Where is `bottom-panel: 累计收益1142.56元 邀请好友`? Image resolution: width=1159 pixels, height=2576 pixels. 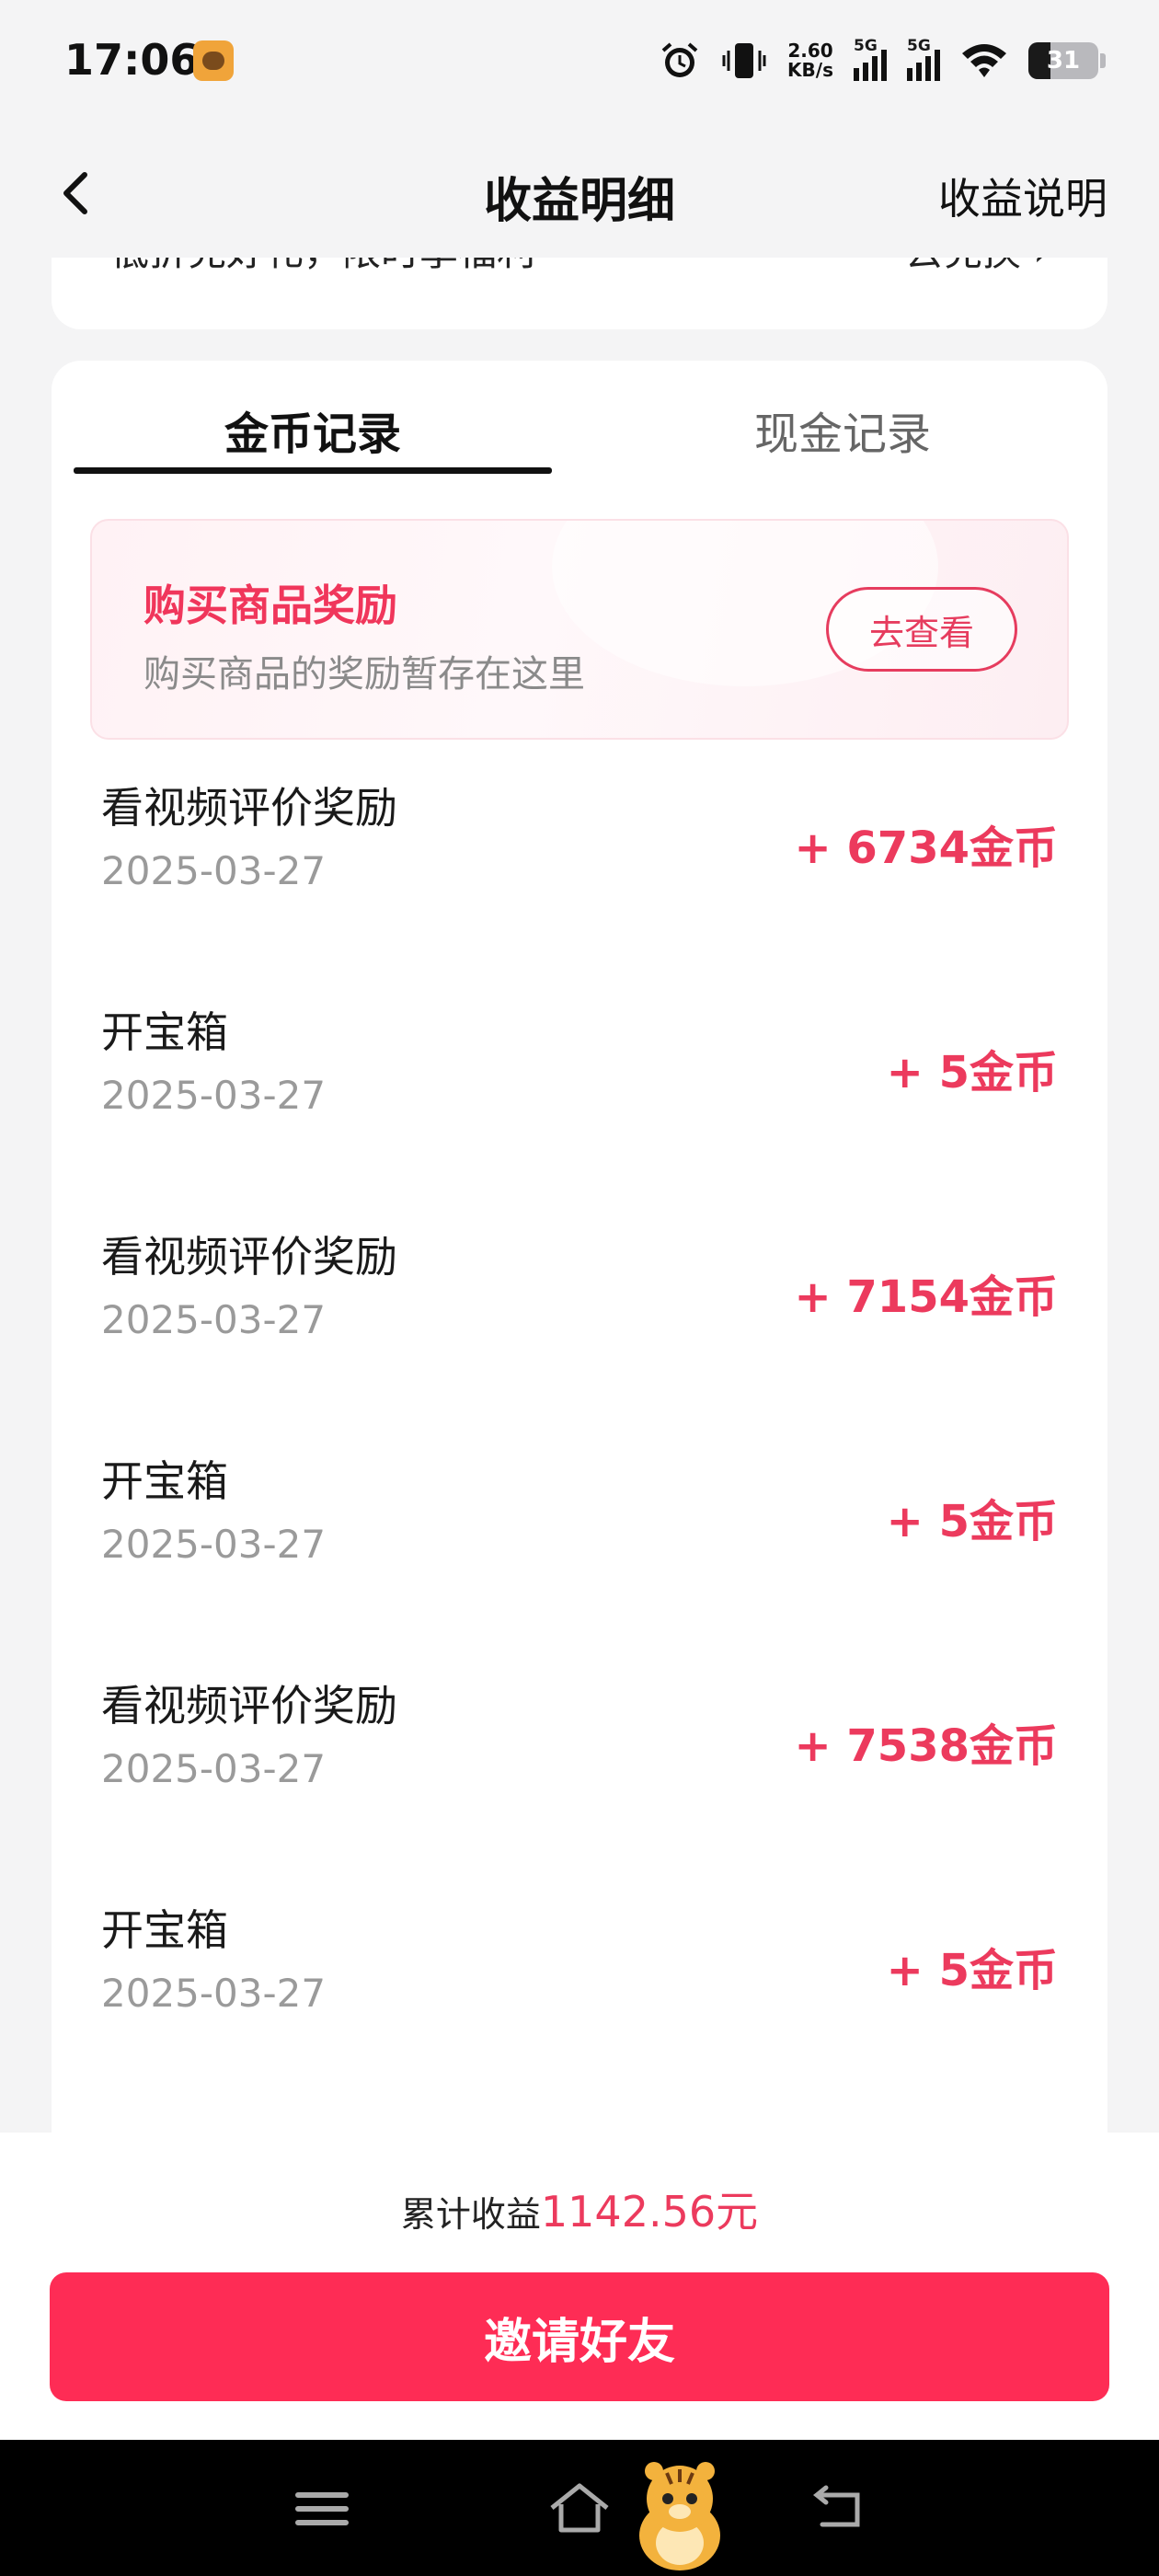 bottom-panel: 累计收益1142.56元 邀请好友 is located at coordinates (579, 2286).